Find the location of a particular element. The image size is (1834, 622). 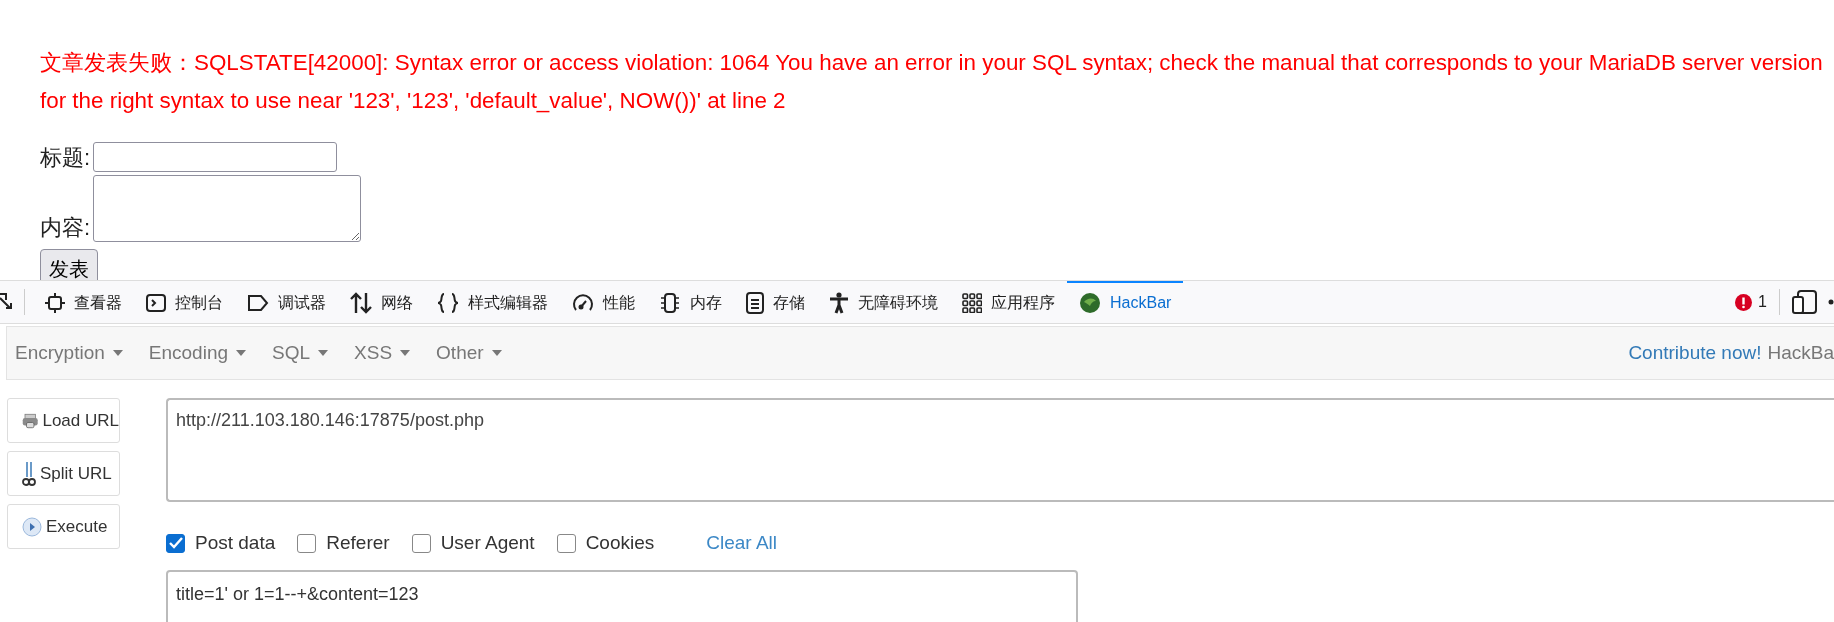

gauge-icon is located at coordinates (583, 303).